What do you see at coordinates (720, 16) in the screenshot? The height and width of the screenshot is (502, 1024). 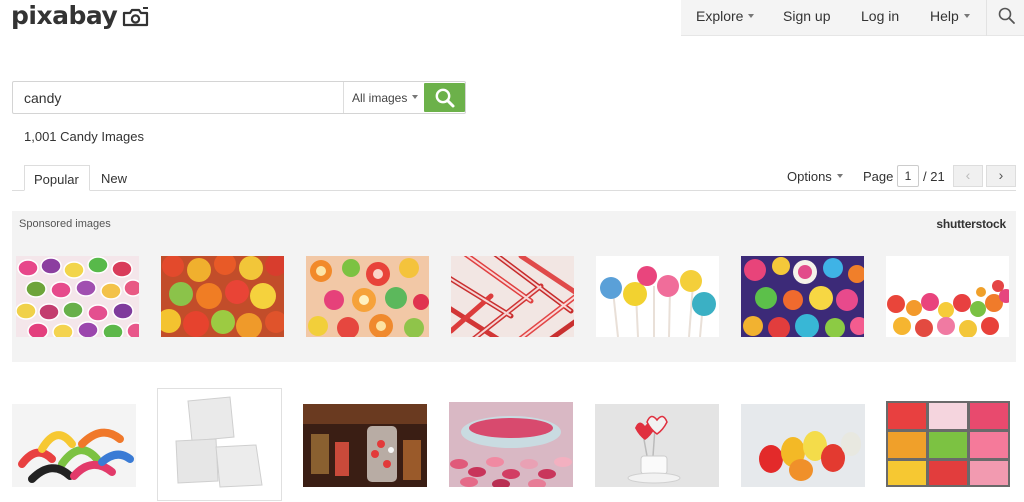 I see `nav-explore-label: Explore` at bounding box center [720, 16].